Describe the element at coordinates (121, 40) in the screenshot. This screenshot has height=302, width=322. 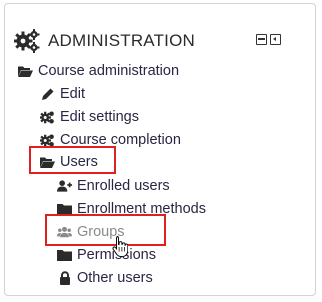
I see `block-title: ADMINISTRATION` at that location.